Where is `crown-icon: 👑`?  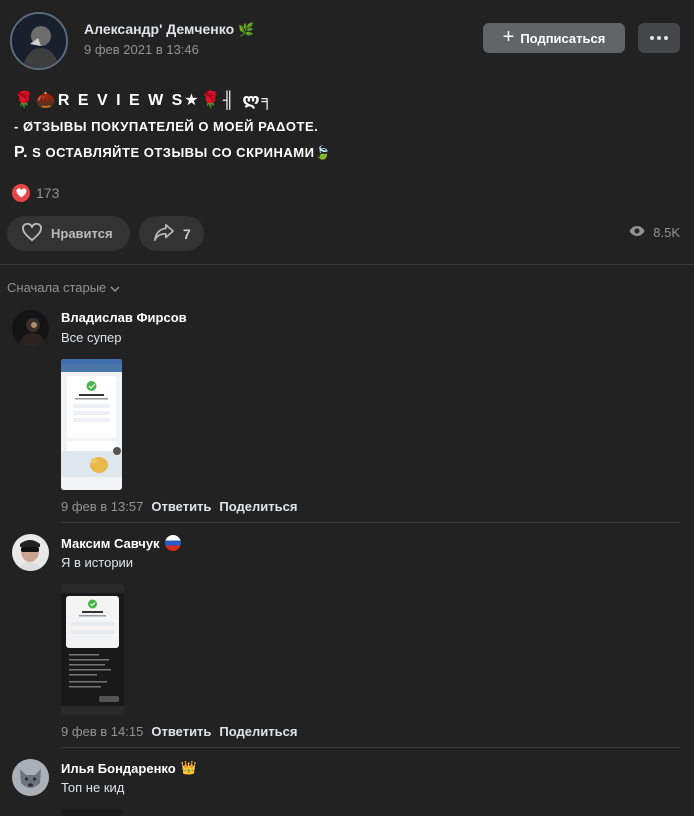 crown-icon: 👑 is located at coordinates (188, 767).